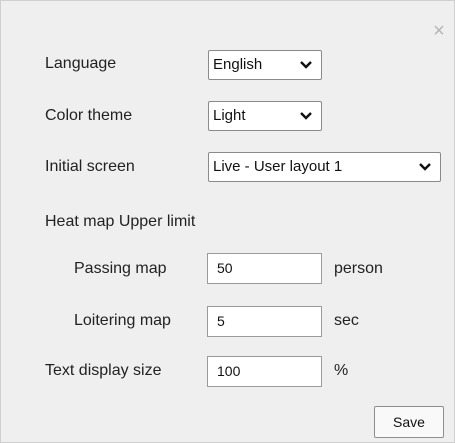 Image resolution: width=455 pixels, height=443 pixels. What do you see at coordinates (265, 116) in the screenshot?
I see `color-theme-select: Light` at bounding box center [265, 116].